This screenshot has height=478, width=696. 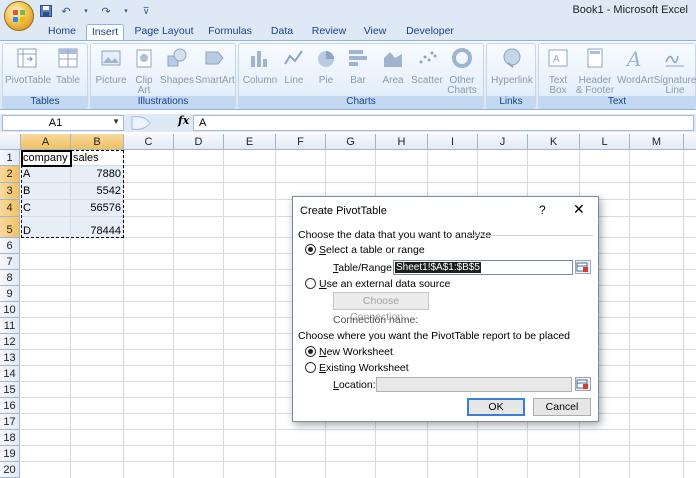 What do you see at coordinates (10, 470) in the screenshot?
I see `row-header: 20` at bounding box center [10, 470].